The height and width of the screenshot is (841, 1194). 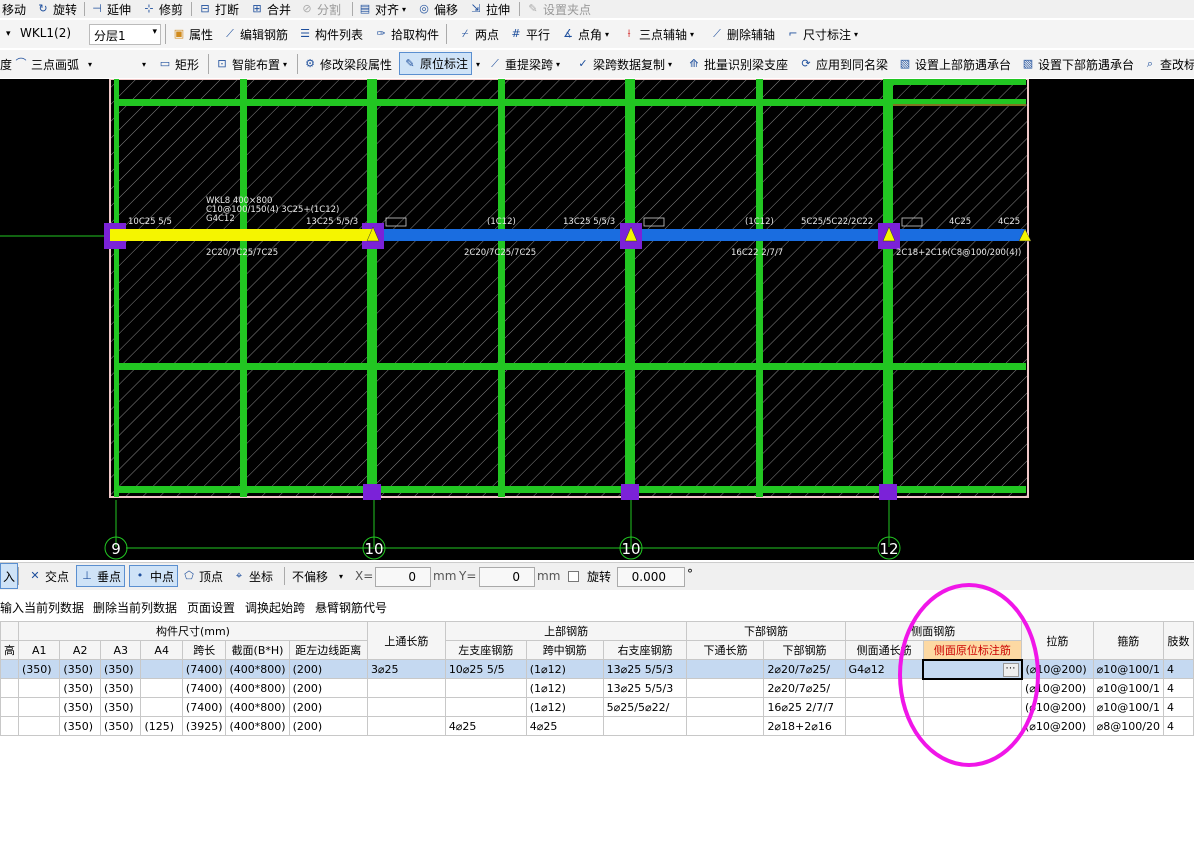 What do you see at coordinates (101, 576) in the screenshot?
I see `snap-perp-button: ⊥ 垂点` at bounding box center [101, 576].